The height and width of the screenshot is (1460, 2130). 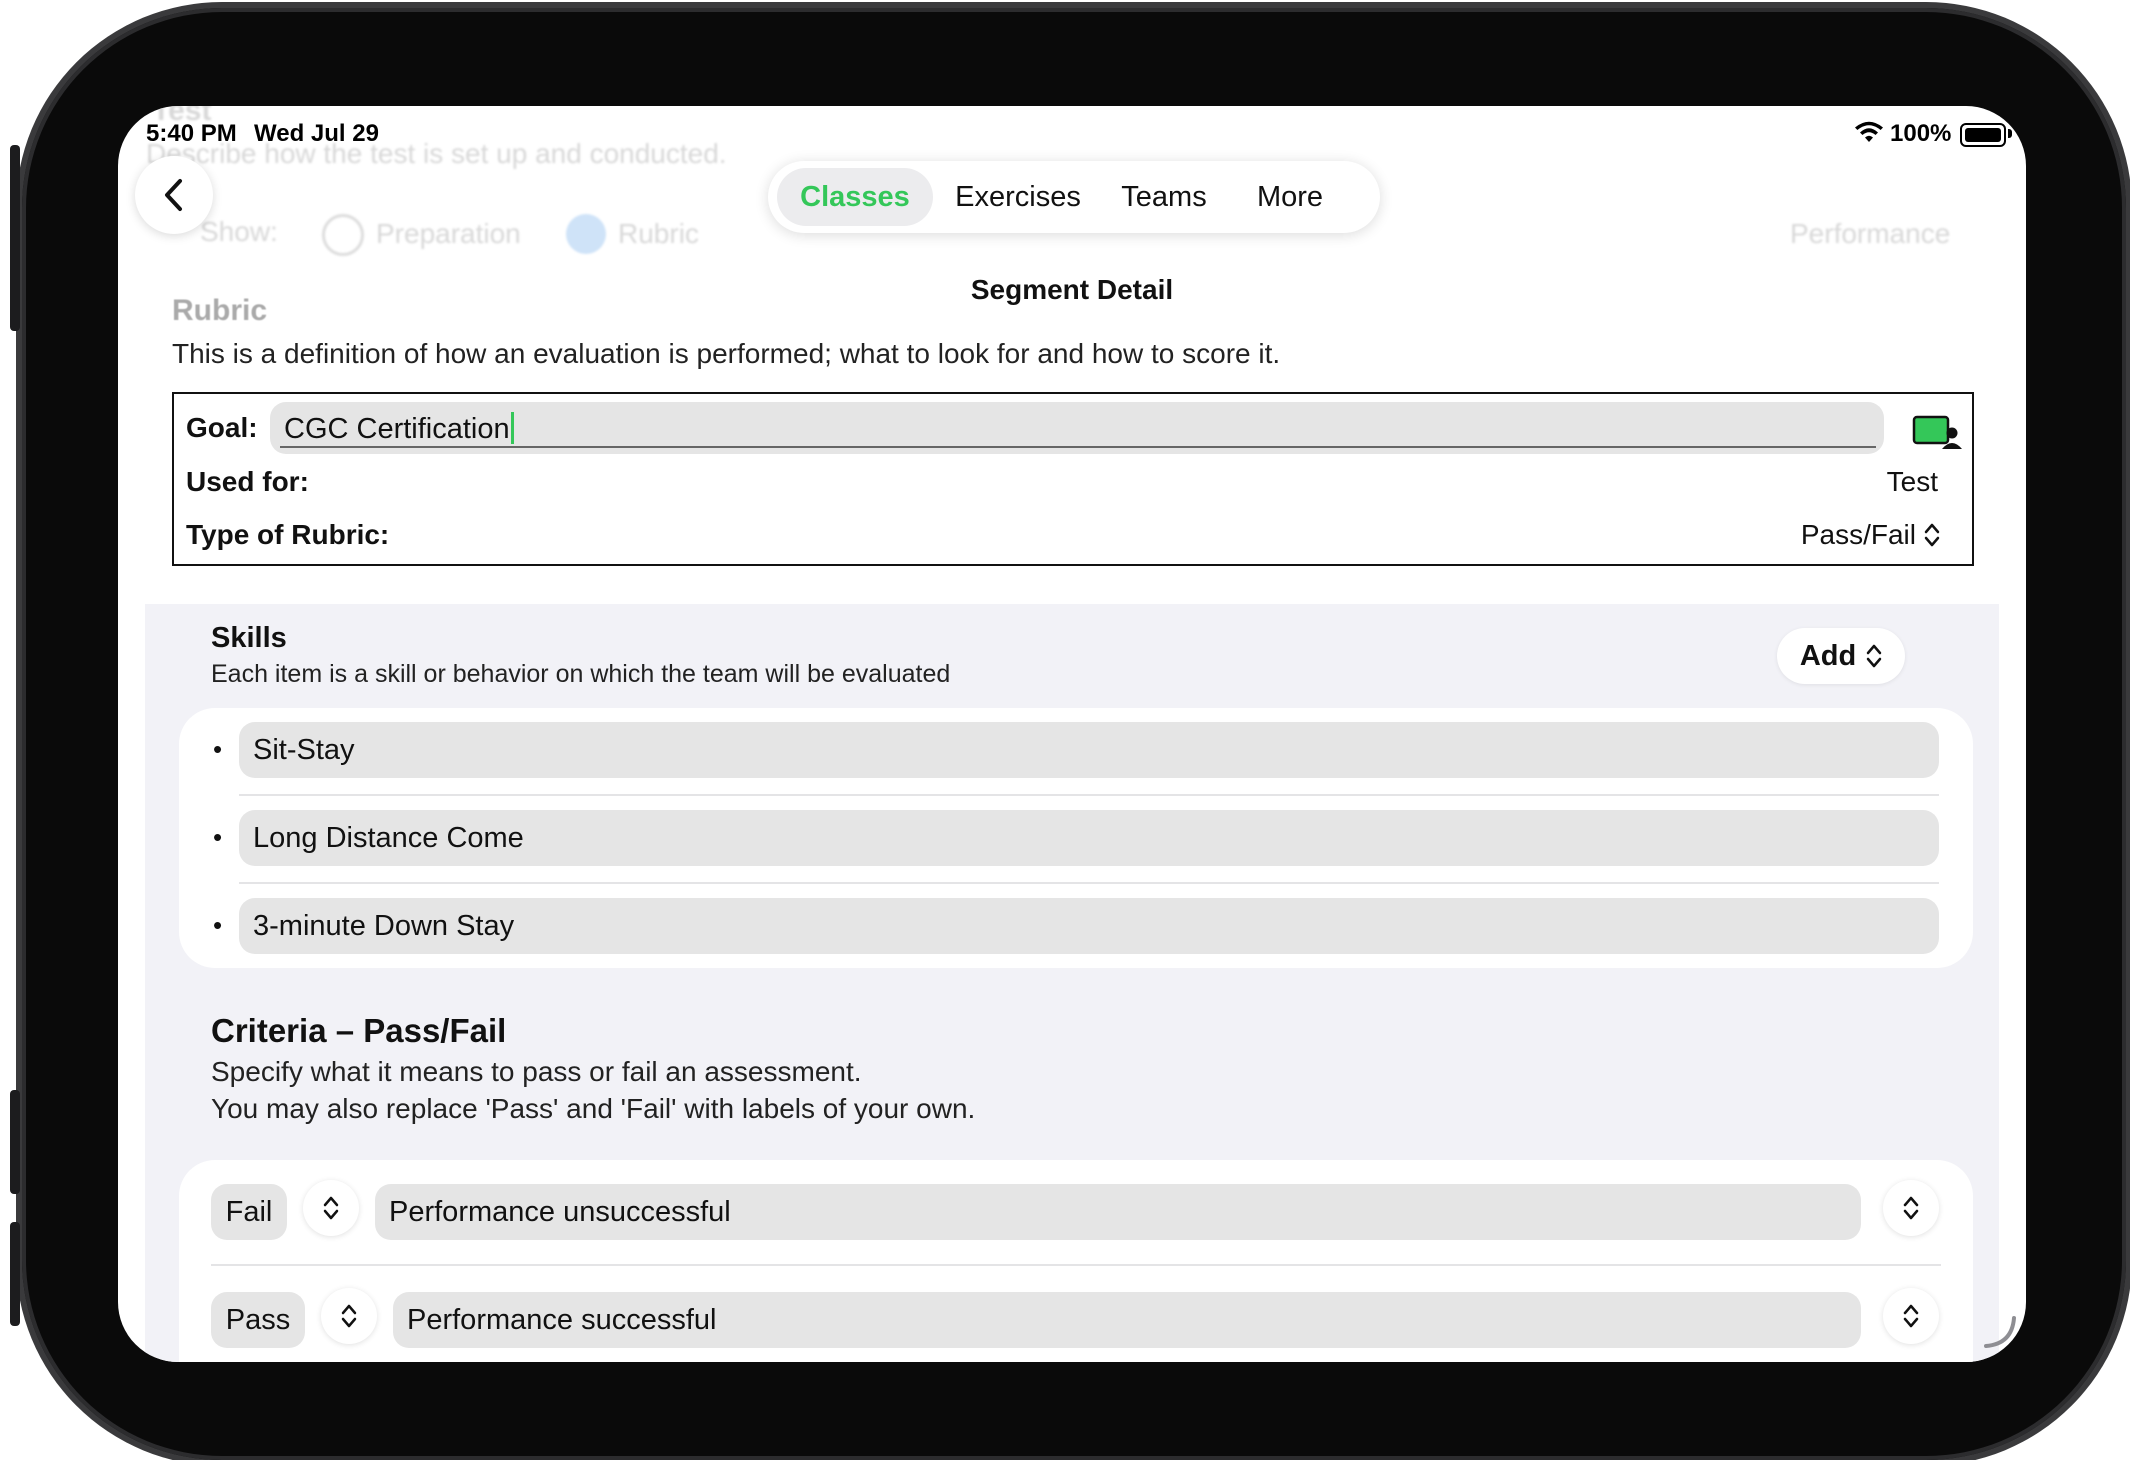 I want to click on used-for-value: Test, so click(x=1912, y=481).